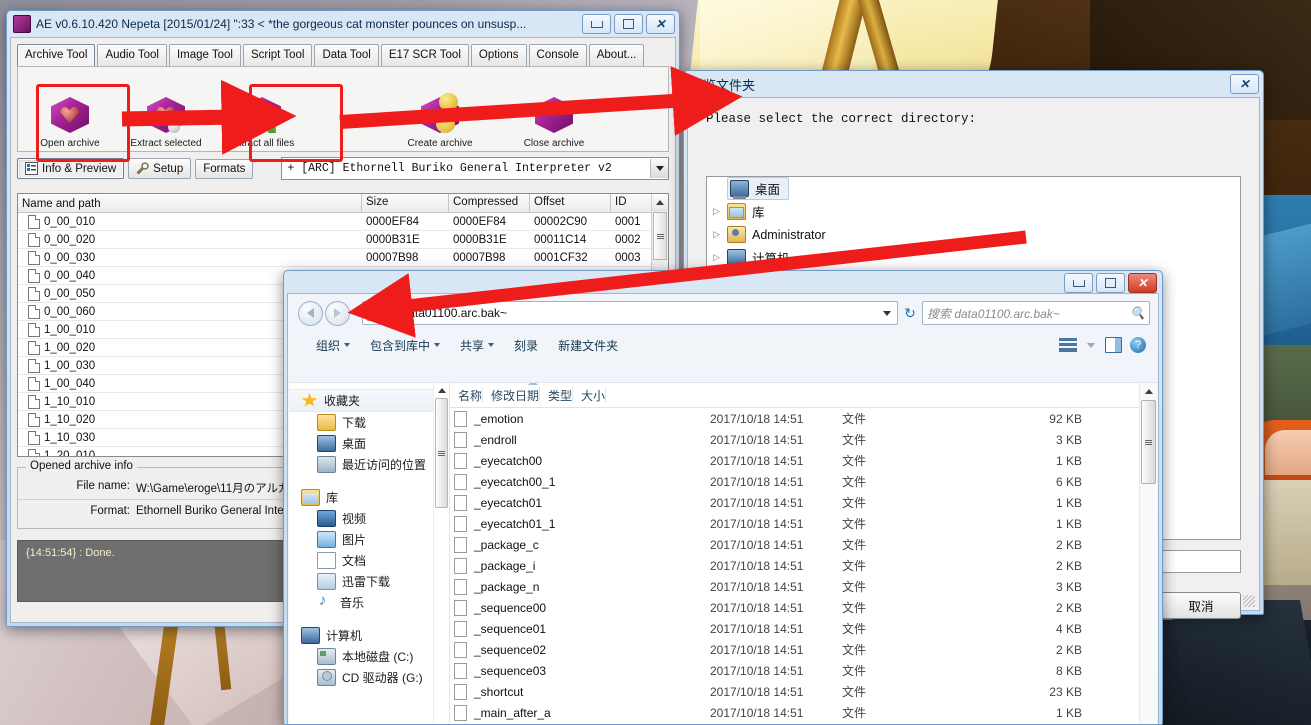 The width and height of the screenshot is (1311, 725). I want to click on tab-script-tool: Script Tool, so click(277, 55).